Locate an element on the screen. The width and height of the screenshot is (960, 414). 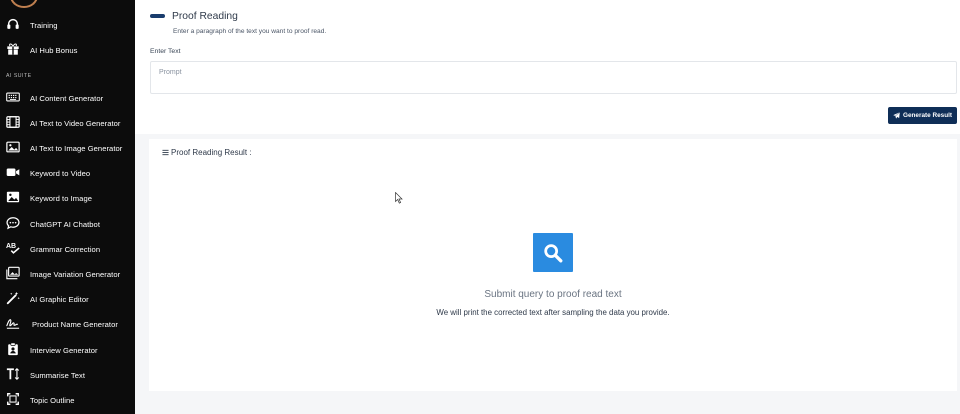
prompt-input is located at coordinates (553, 77).